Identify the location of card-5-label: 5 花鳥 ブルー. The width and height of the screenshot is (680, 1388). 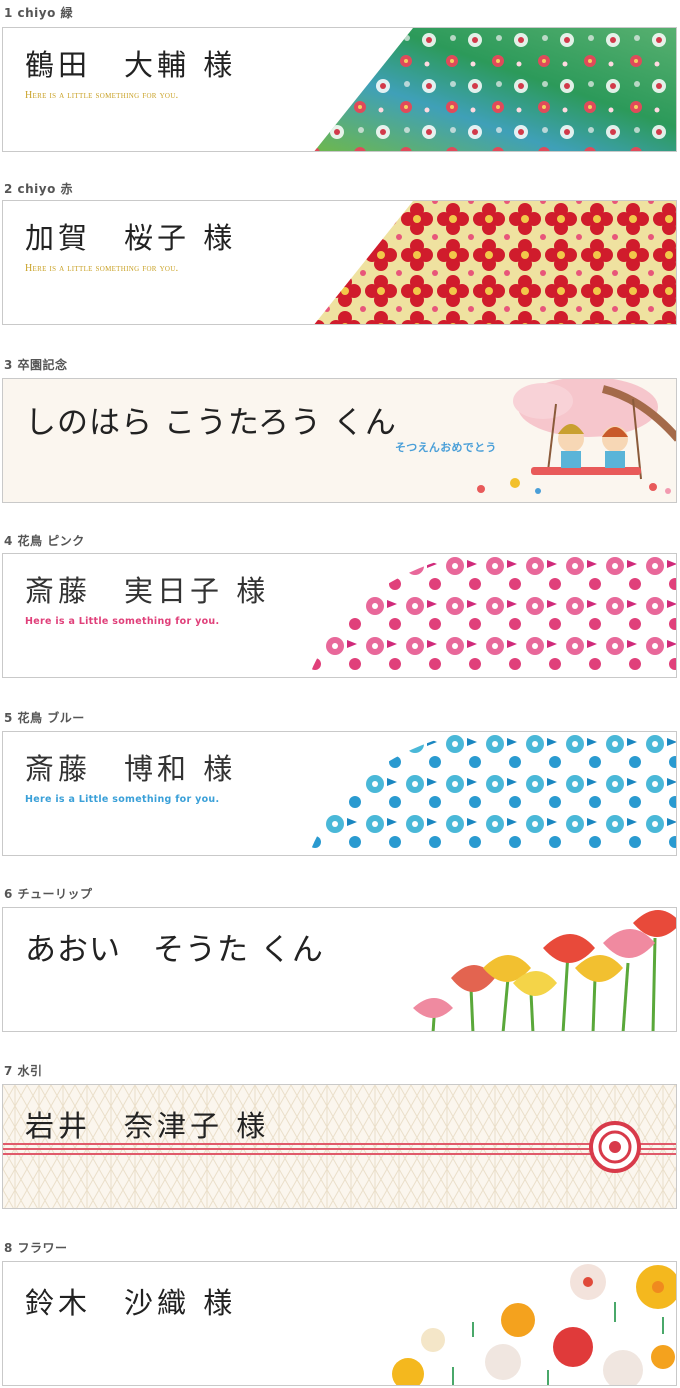
(44, 718).